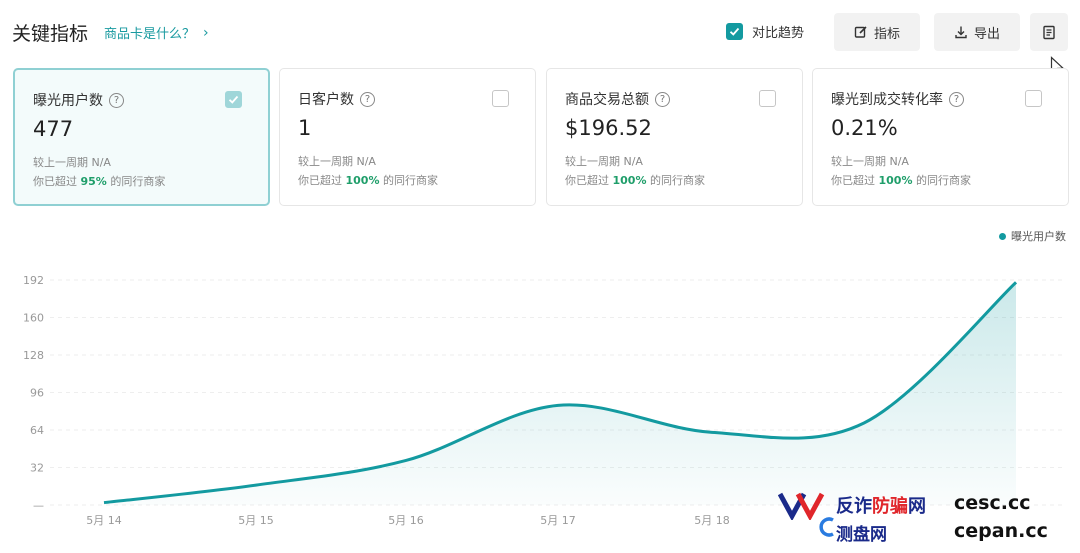 The width and height of the screenshot is (1080, 553). Describe the element at coordinates (608, 128) in the screenshot. I see `metric-value: $196.52` at that location.